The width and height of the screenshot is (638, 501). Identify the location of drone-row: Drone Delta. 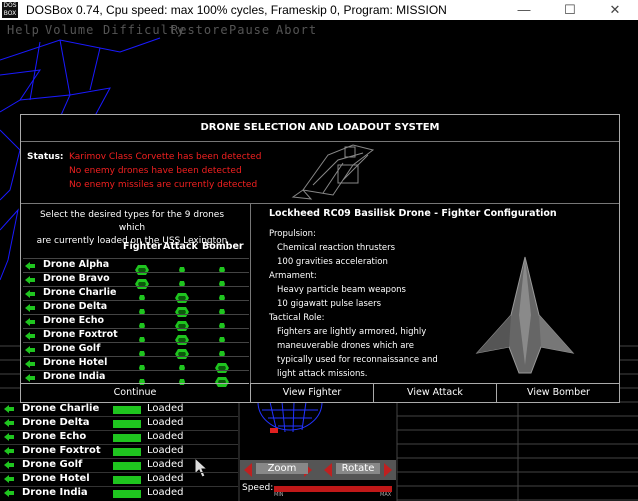
(136, 308).